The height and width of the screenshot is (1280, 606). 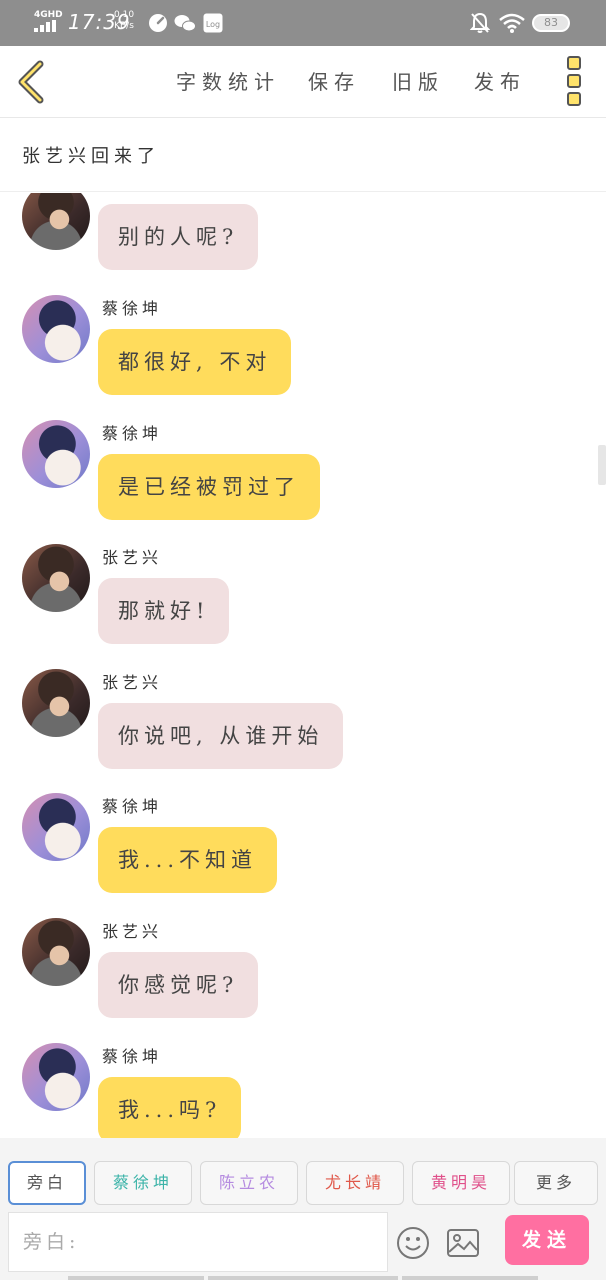 I want to click on publish-button: 发布, so click(x=500, y=80).